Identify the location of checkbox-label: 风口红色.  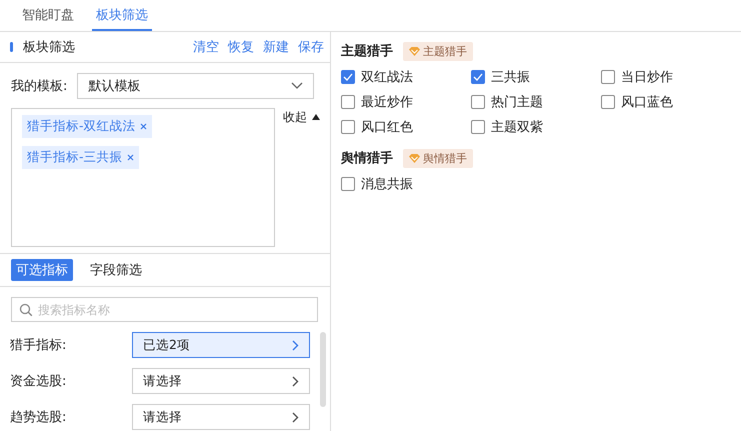
(387, 127).